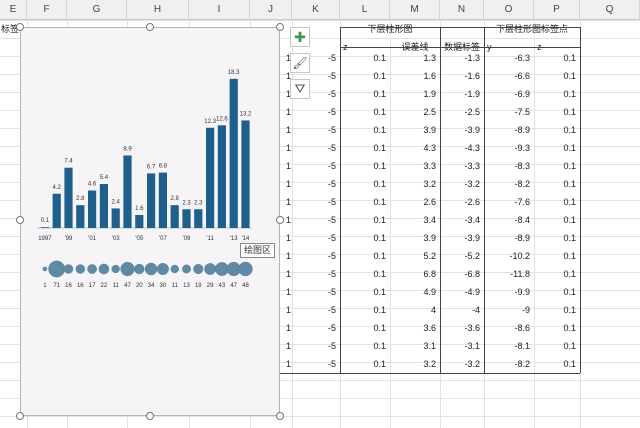 The width and height of the screenshot is (640, 428). Describe the element at coordinates (509, 58) in the screenshot. I see `cell-o: -6.3` at that location.